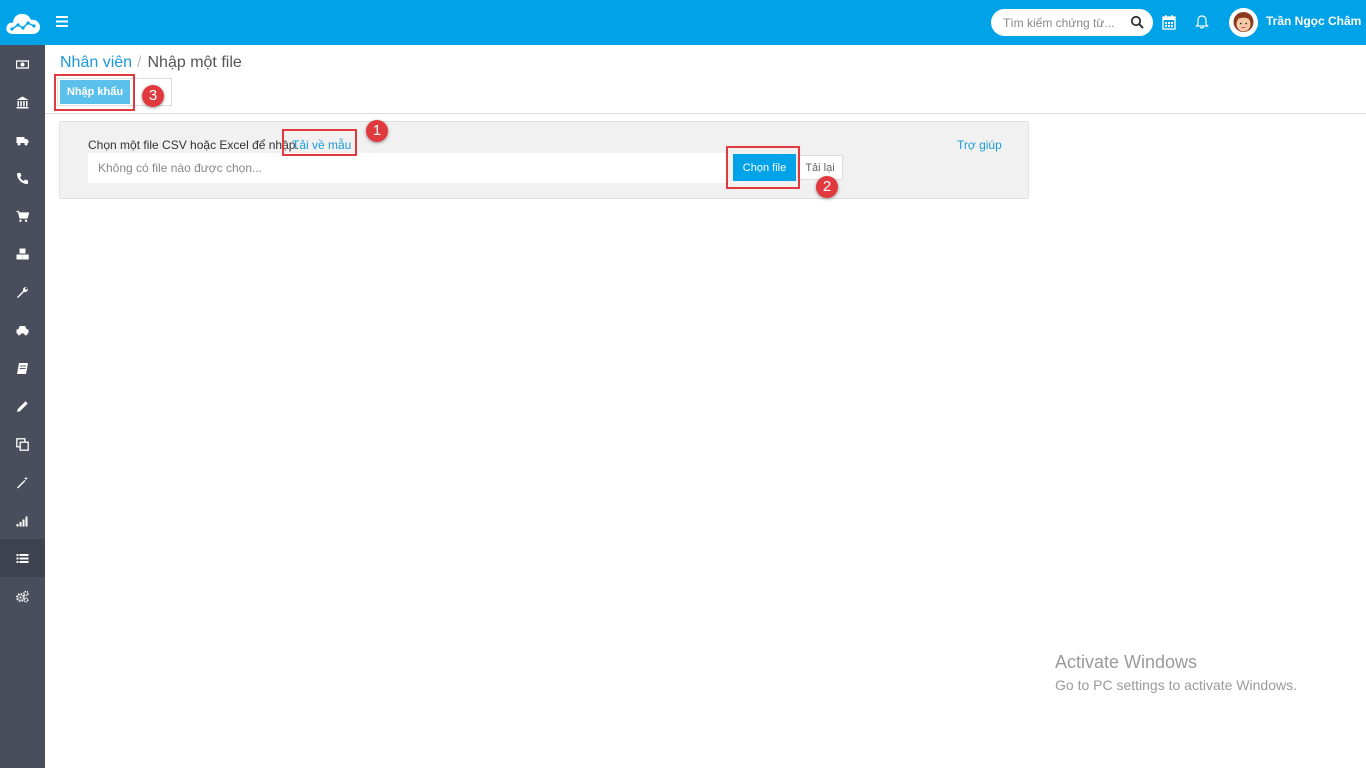 This screenshot has width=1366, height=768. What do you see at coordinates (827, 187) in the screenshot?
I see `annotation-badge-2: 2` at bounding box center [827, 187].